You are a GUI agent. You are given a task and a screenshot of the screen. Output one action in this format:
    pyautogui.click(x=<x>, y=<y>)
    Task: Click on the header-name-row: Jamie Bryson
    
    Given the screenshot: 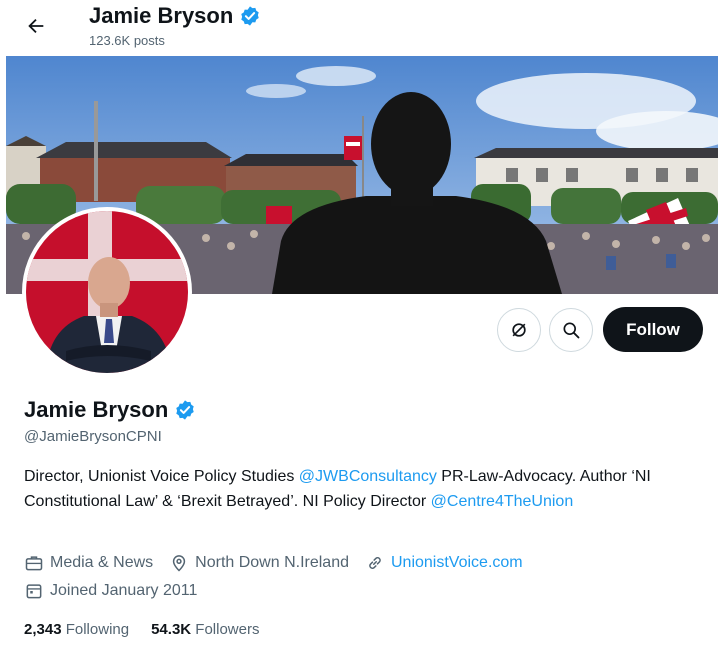 What is the action you would take?
    pyautogui.click(x=175, y=16)
    